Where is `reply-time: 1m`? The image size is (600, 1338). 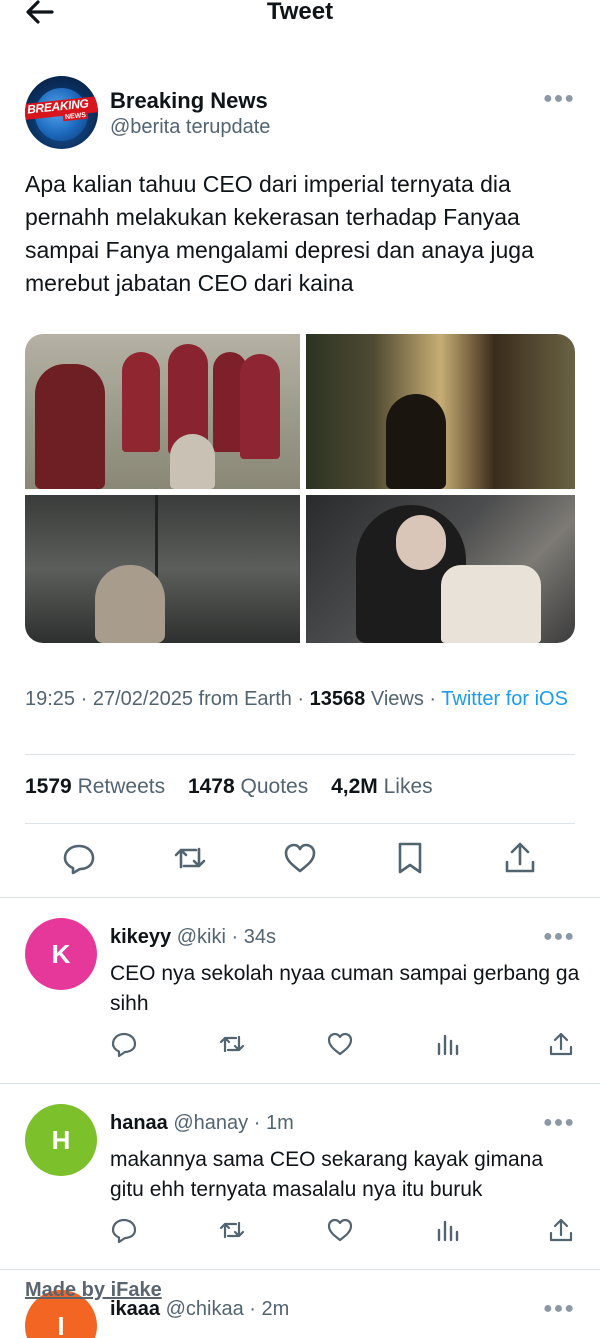 reply-time: 1m is located at coordinates (279, 1123).